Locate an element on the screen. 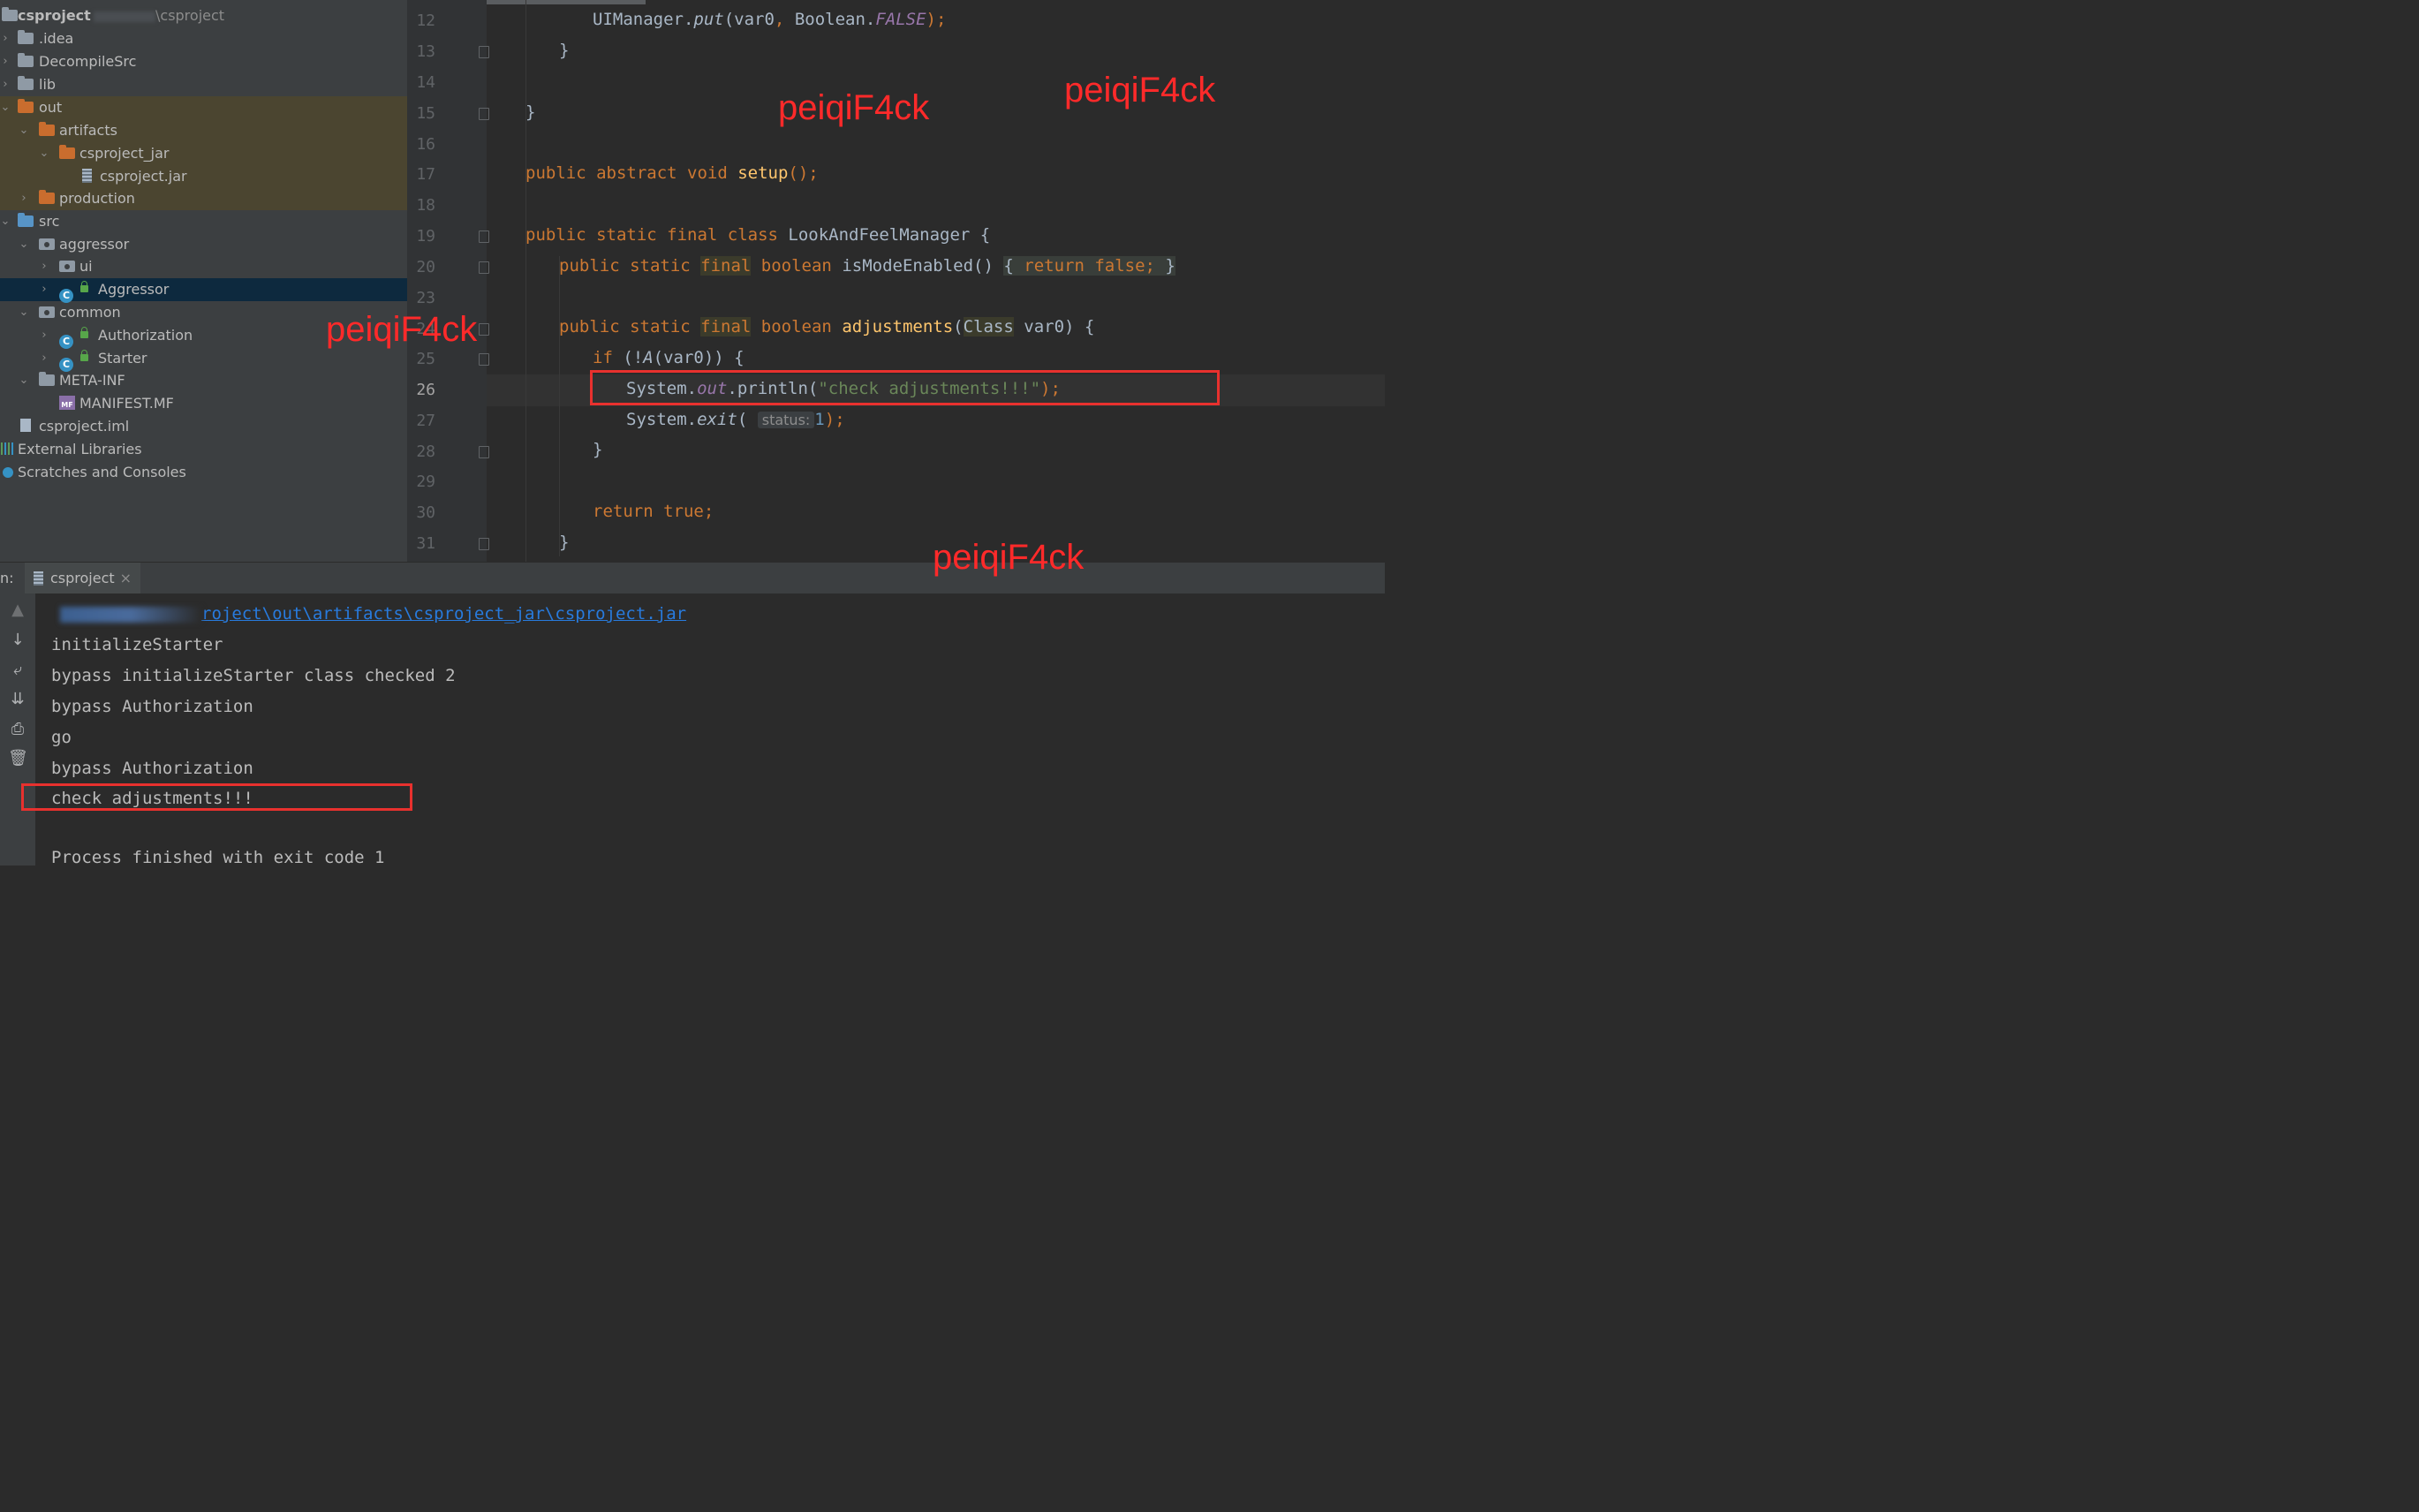 Image resolution: width=2419 pixels, height=1512 pixels. console-line: bypass initializeStarter class checked 2 is located at coordinates (254, 675).